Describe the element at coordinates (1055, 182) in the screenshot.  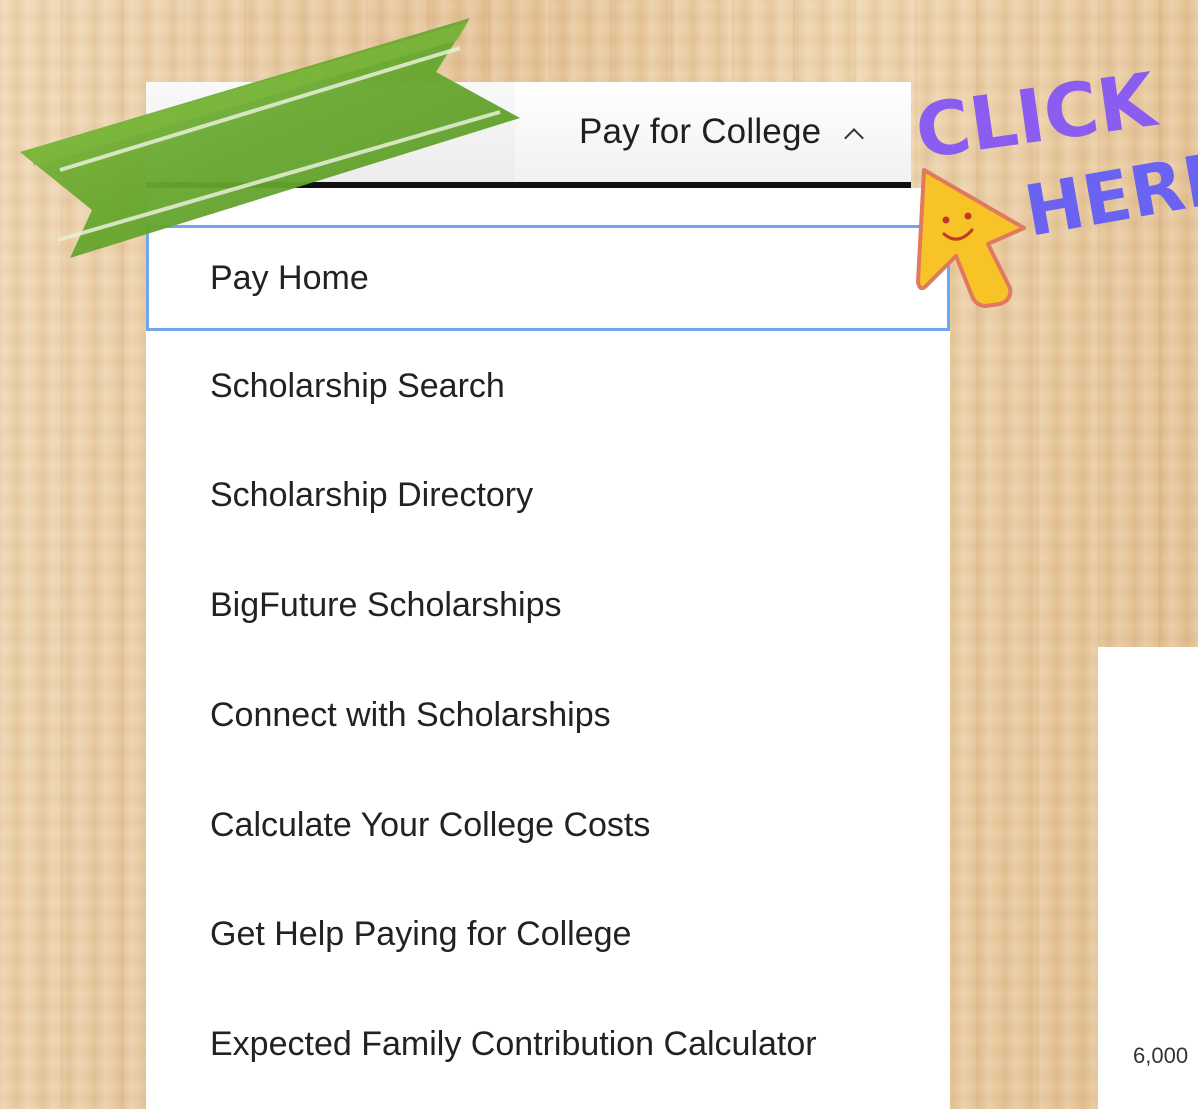
I see `click-here-callout: CLICK HERE` at that location.